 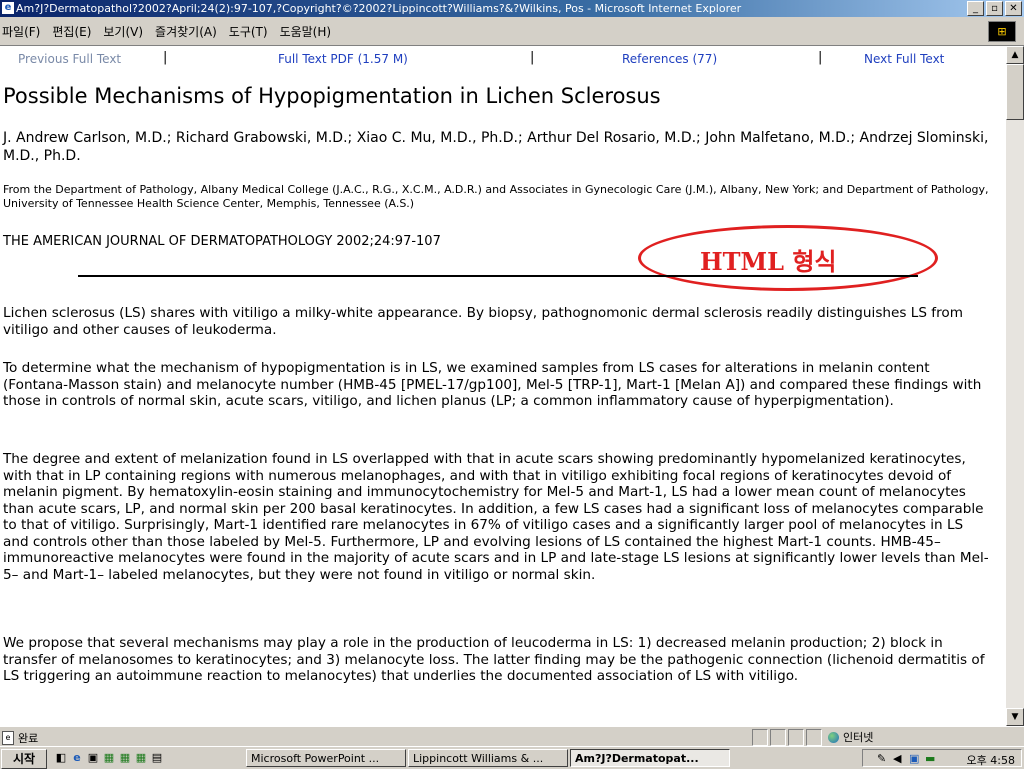 What do you see at coordinates (1013, 8) in the screenshot?
I see `close-button: ✕` at bounding box center [1013, 8].